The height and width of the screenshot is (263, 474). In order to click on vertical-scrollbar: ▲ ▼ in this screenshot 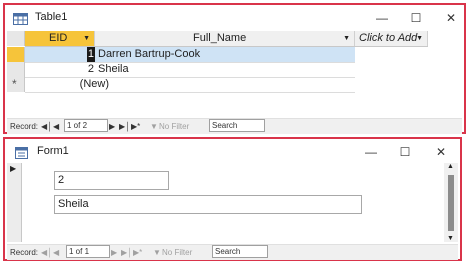, I will do `click(451, 202)`.